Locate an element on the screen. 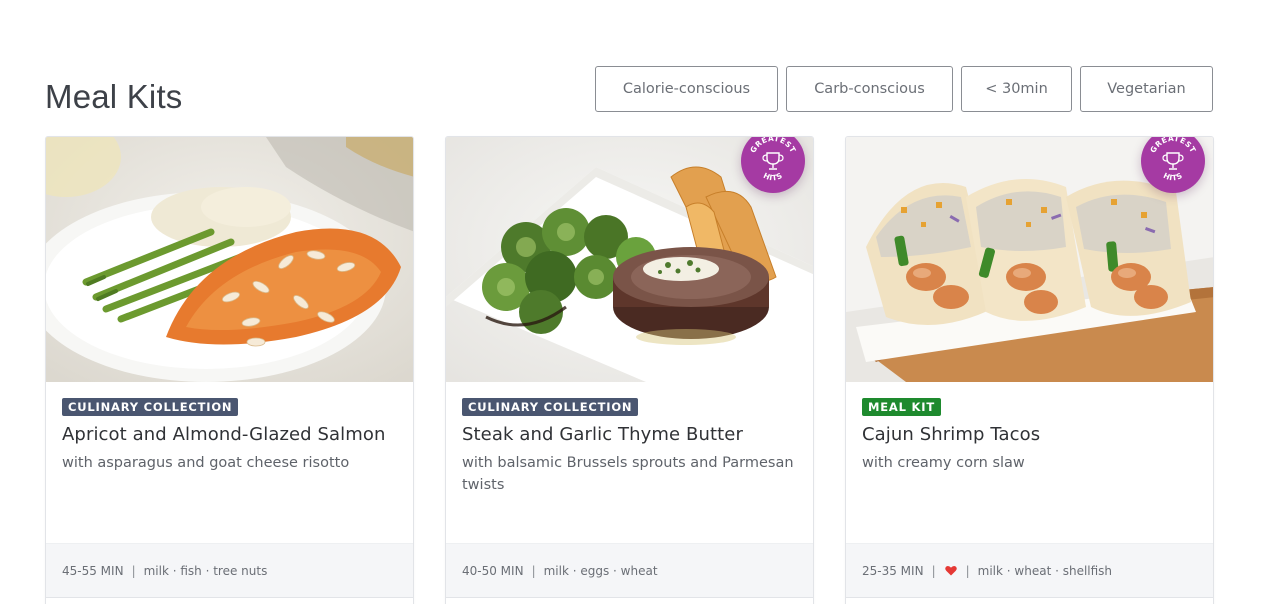 The height and width of the screenshot is (604, 1279). page-title: Meal Kits is located at coordinates (114, 96).